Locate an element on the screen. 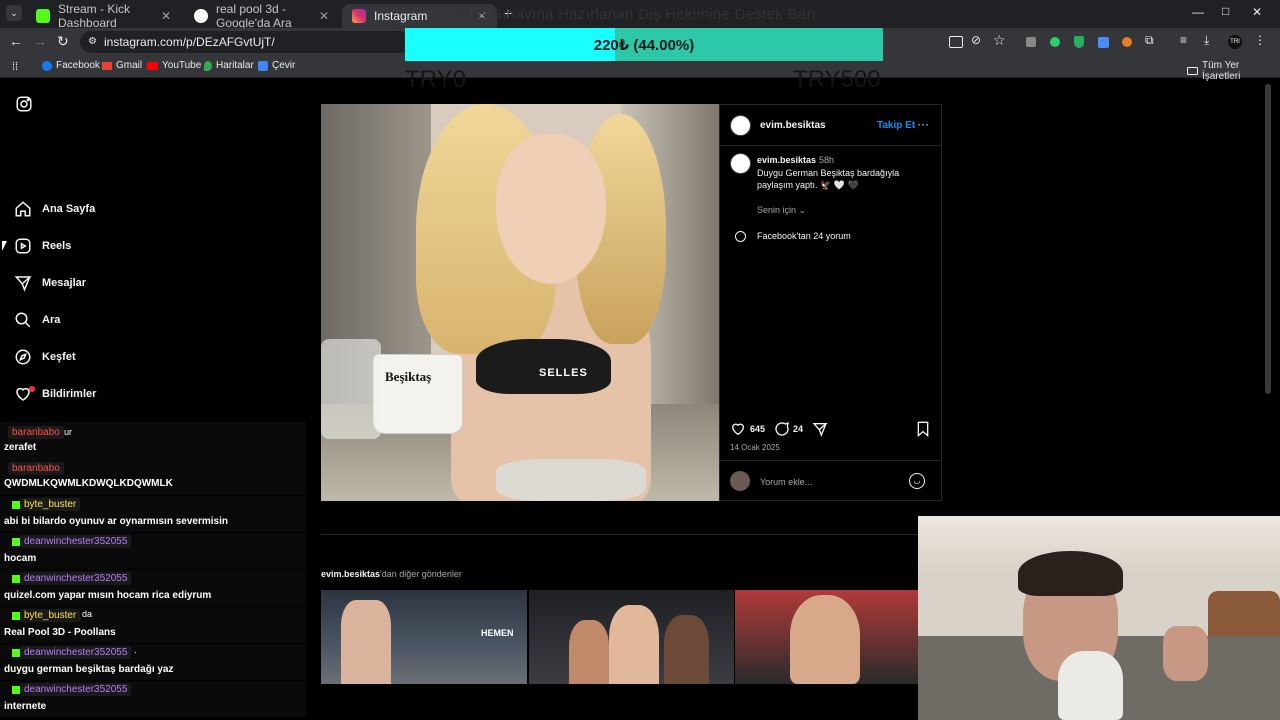 This screenshot has height=720, width=1280. puzzle-icon: ⧉ is located at coordinates (1149, 40).